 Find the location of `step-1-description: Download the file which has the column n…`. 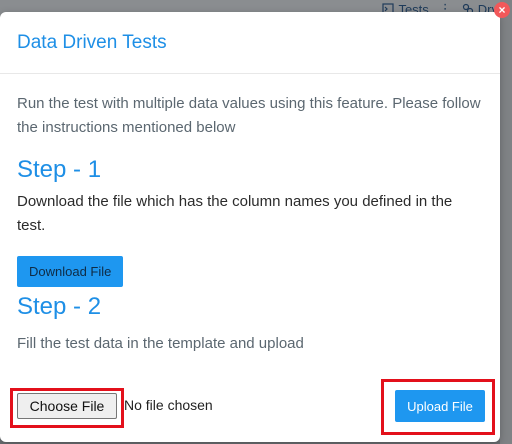

step-1-description: Download the file which has the column n… is located at coordinates (235, 213).